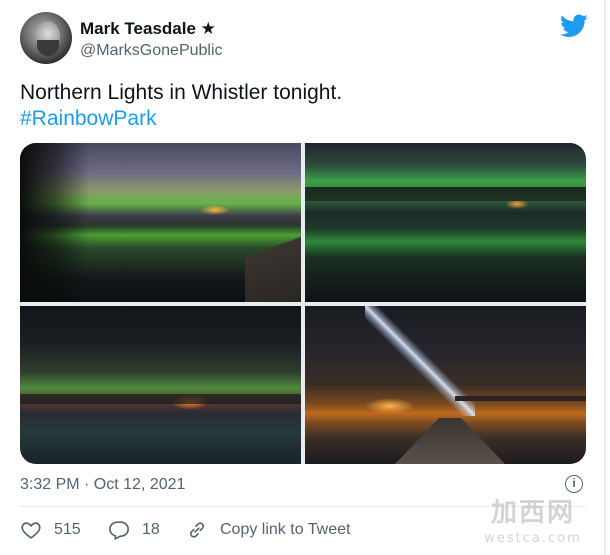 Image resolution: width=610 pixels, height=555 pixels. Describe the element at coordinates (285, 529) in the screenshot. I see `copy-link-label: Copy link to Tweet` at that location.